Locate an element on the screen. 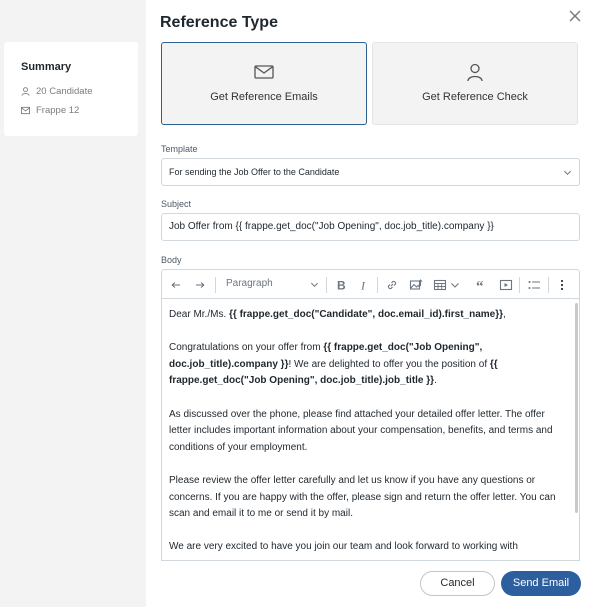  quote-icon: “ is located at coordinates (482, 285).